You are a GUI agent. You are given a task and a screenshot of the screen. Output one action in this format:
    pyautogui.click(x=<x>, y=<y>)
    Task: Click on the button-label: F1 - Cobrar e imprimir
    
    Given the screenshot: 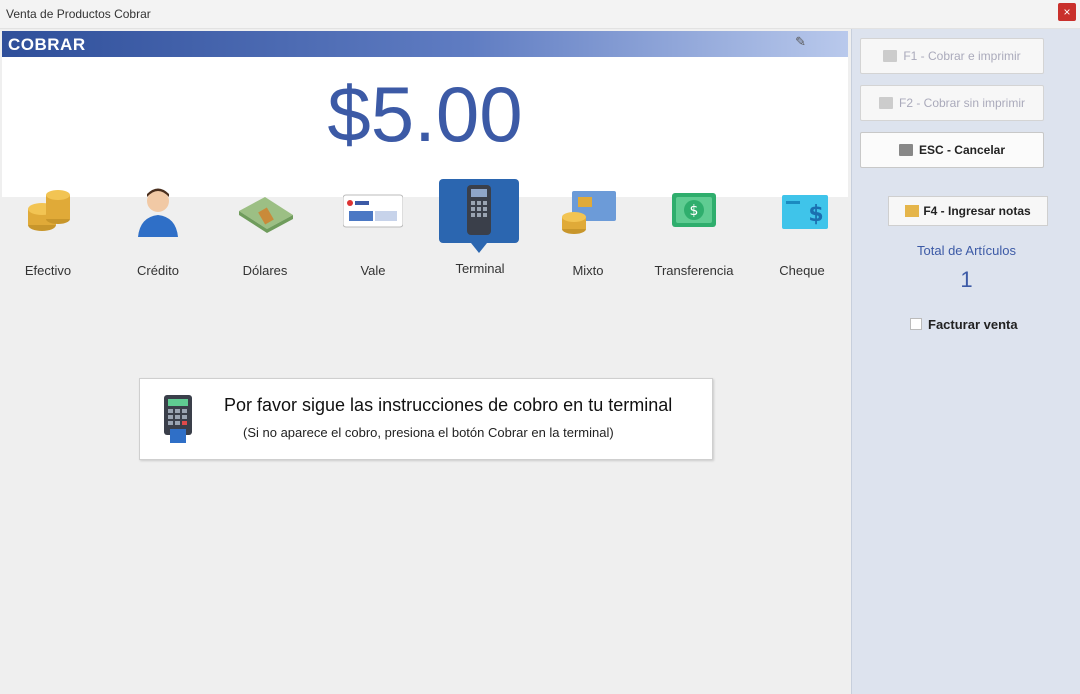 What is the action you would take?
    pyautogui.click(x=962, y=56)
    